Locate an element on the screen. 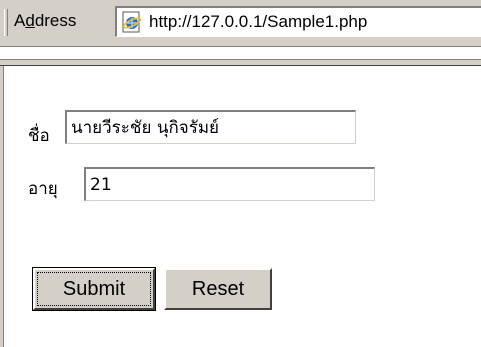 Image resolution: width=481 pixels, height=347 pixels. submit-button-label: Submit is located at coordinates (94, 289).